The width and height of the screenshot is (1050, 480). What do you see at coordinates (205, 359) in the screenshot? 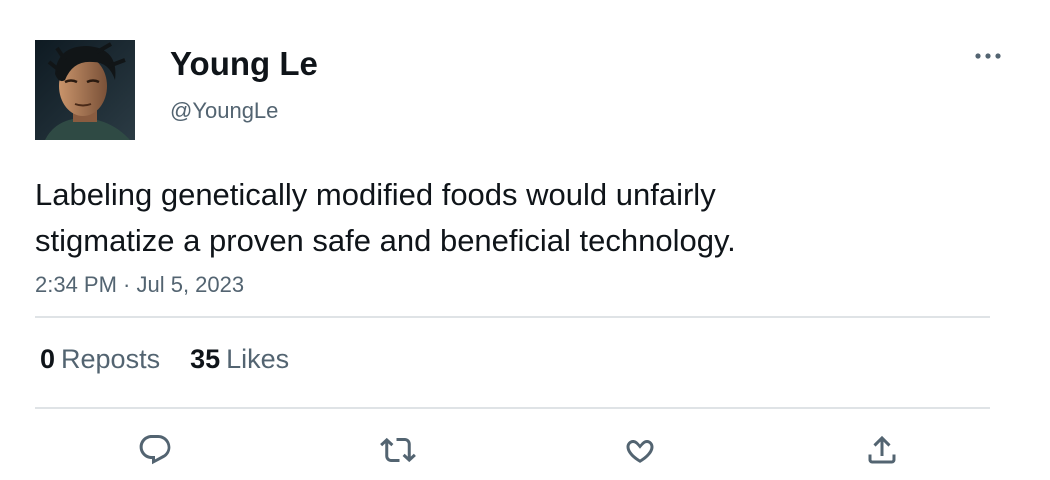
I see `likes-count: 35` at bounding box center [205, 359].